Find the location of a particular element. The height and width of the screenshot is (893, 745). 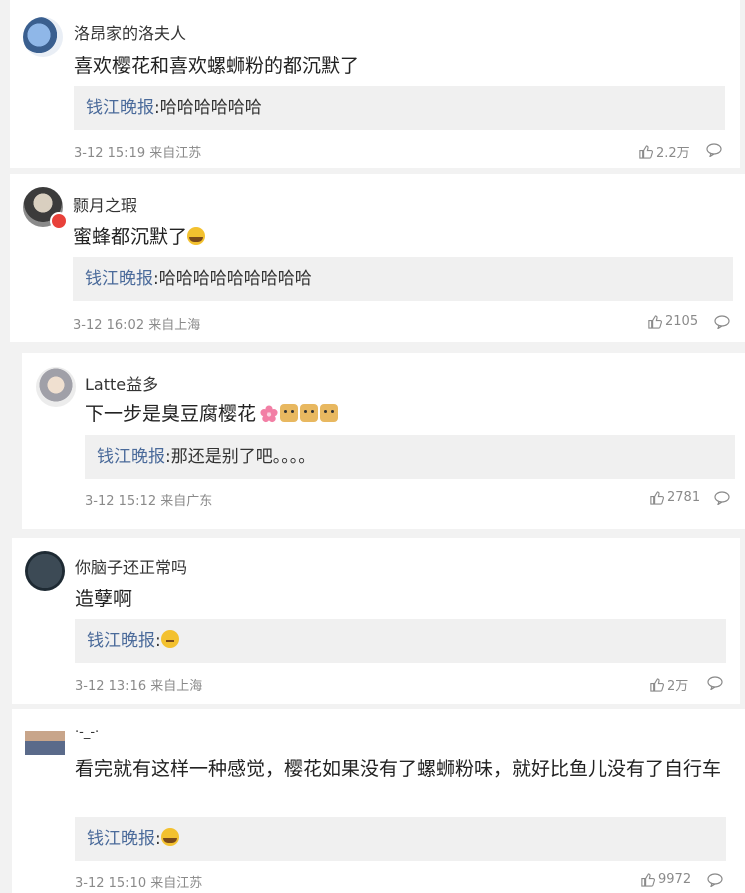

like-button: 2万 is located at coordinates (668, 684).